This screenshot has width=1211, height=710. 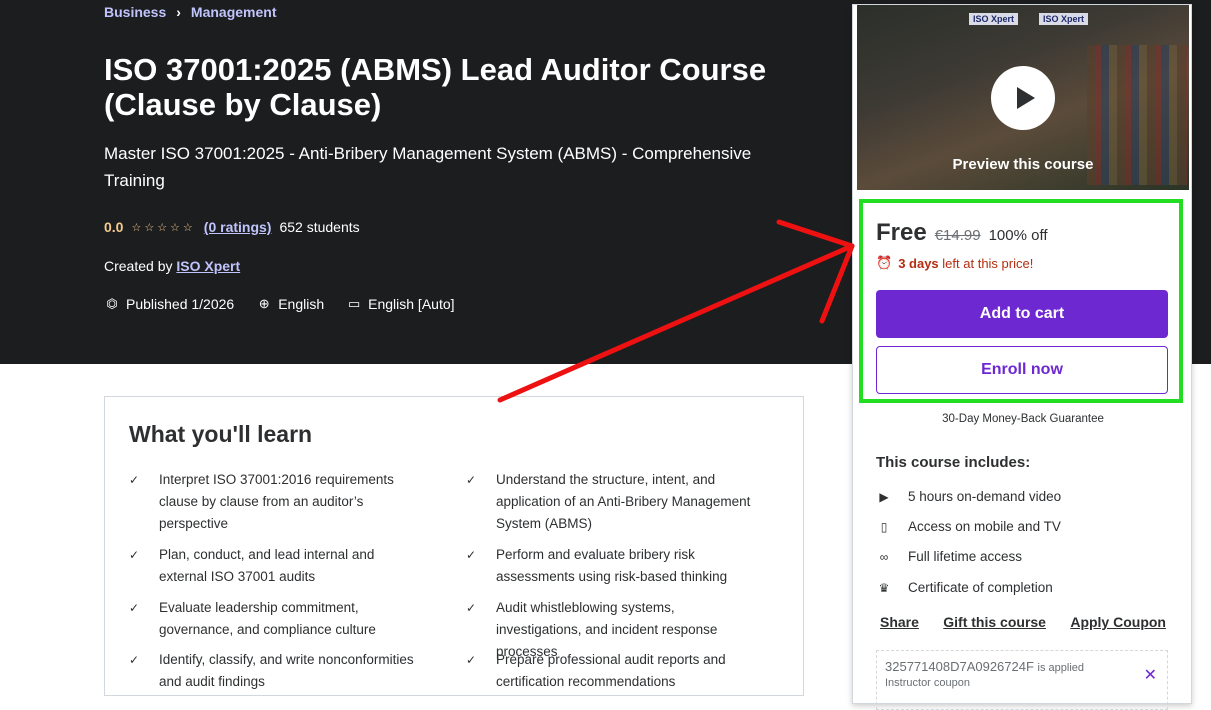 What do you see at coordinates (884, 587) in the screenshot?
I see `trophy-icon: ♛` at bounding box center [884, 587].